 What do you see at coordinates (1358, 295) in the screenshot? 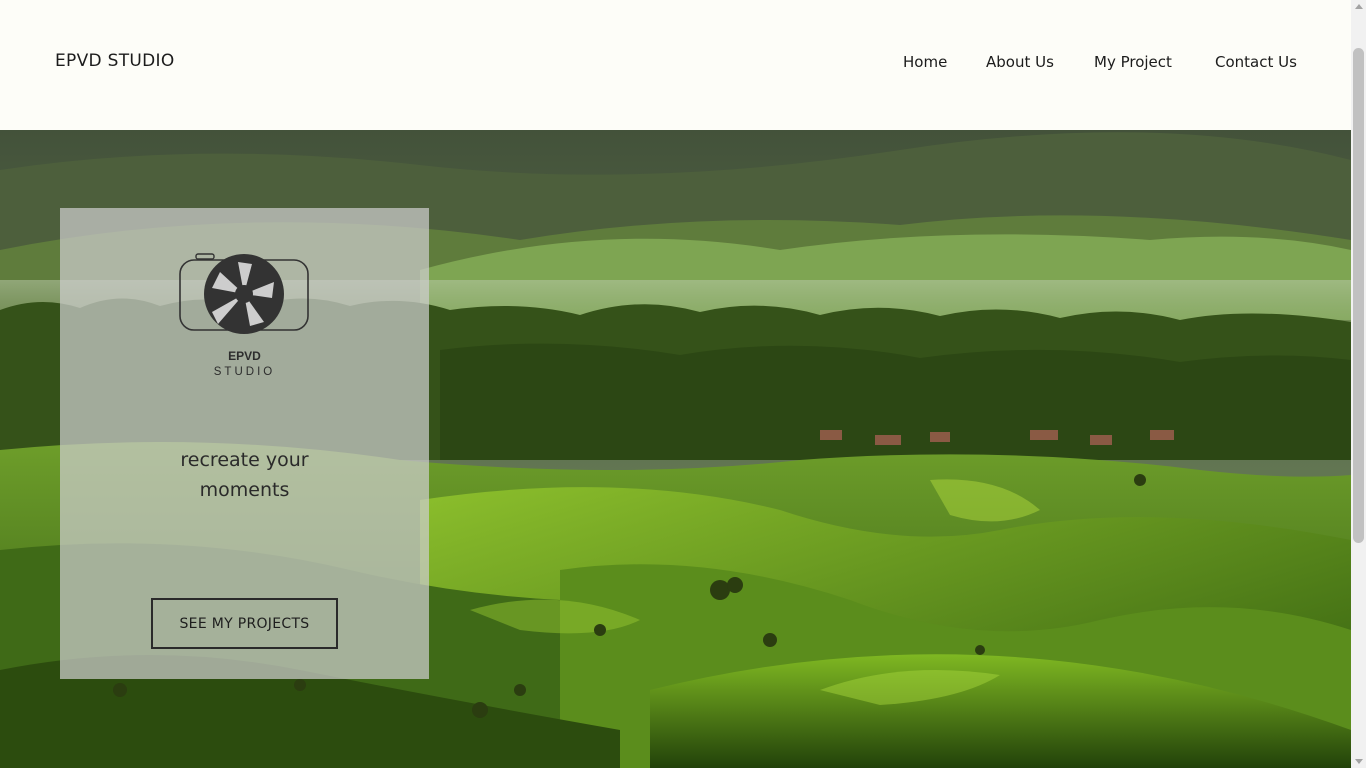
I see `scrollbar-thumb` at bounding box center [1358, 295].